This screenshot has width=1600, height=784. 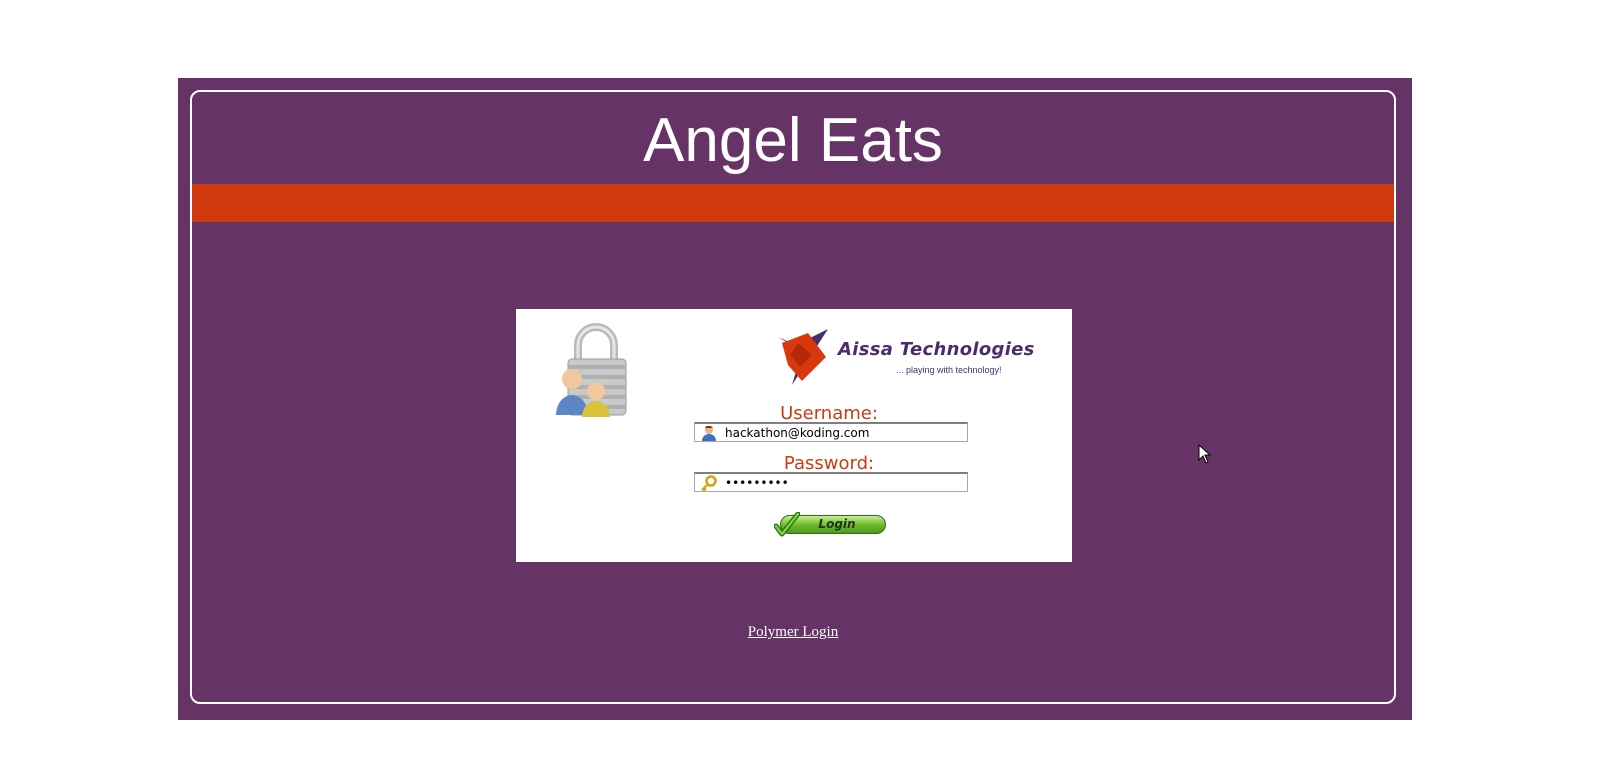 What do you see at coordinates (840, 482) in the screenshot?
I see `password-input` at bounding box center [840, 482].